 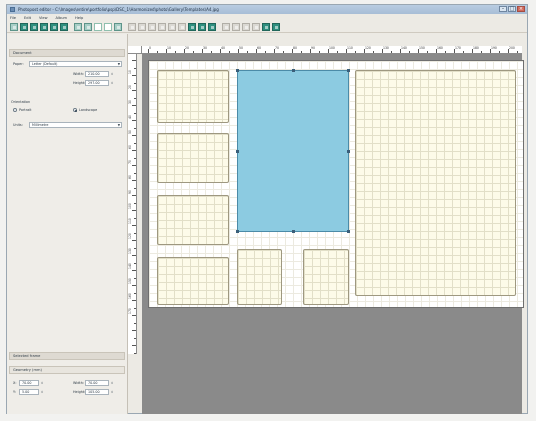 I want to click on ruler-left-label: 60, so click(x=130, y=147).